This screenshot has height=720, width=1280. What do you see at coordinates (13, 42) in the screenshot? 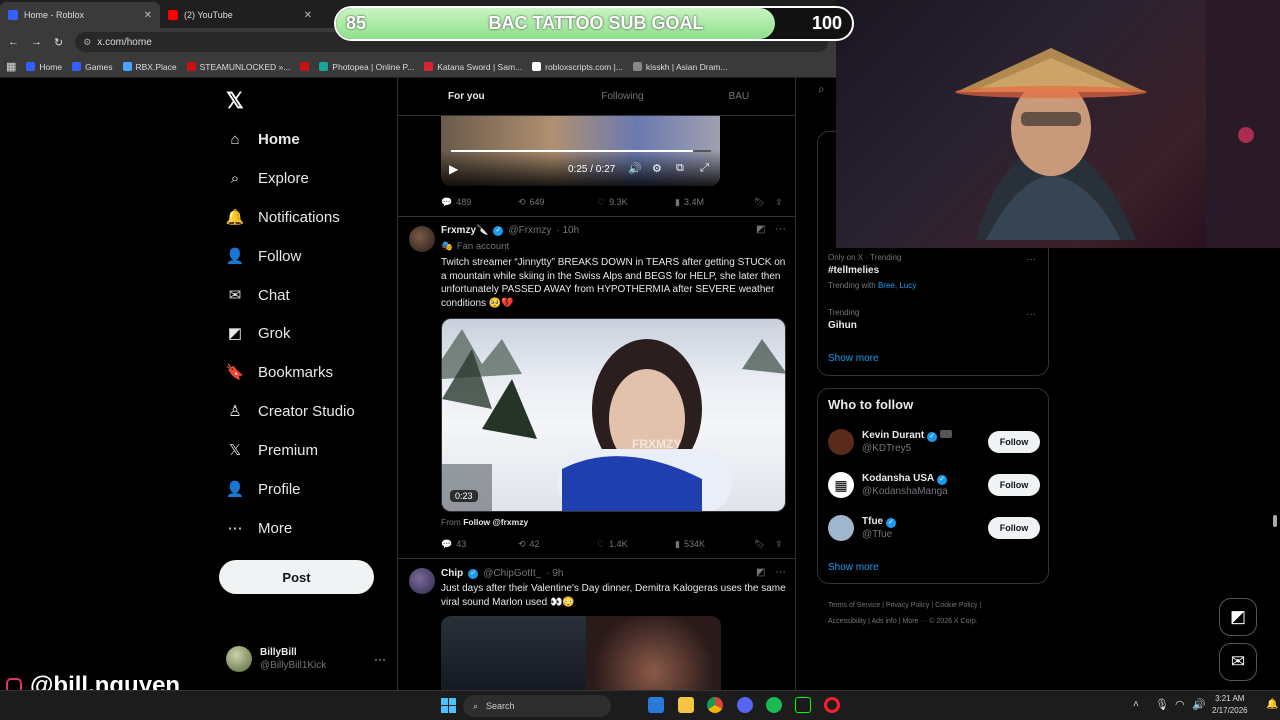
I see `back-icon: ←` at bounding box center [13, 42].